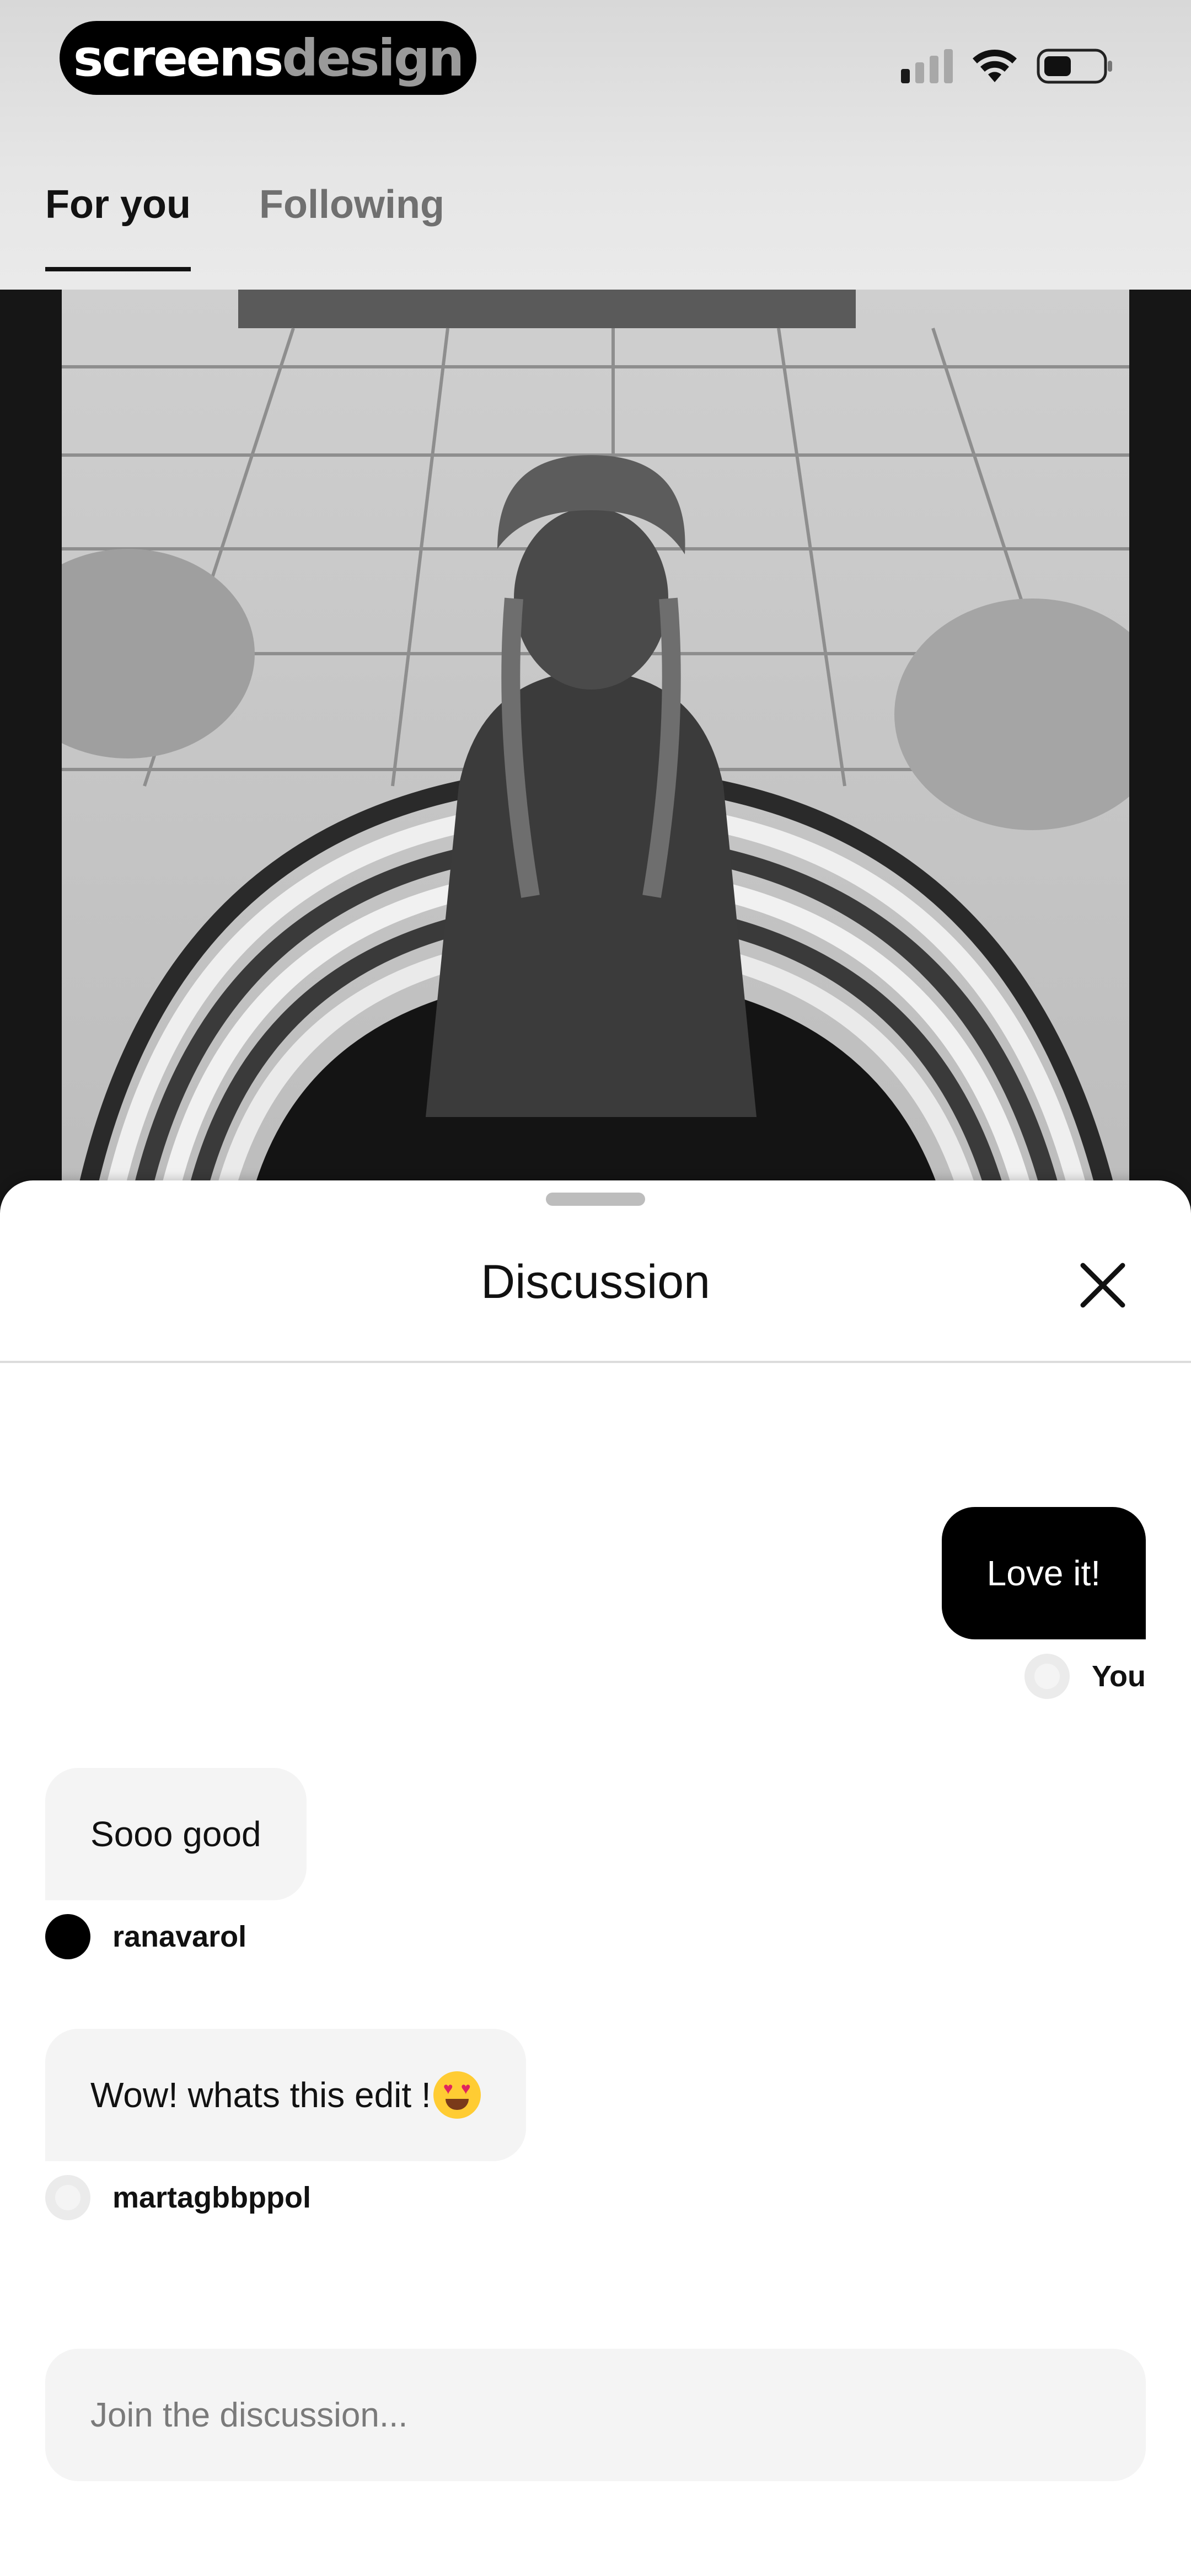 The image size is (1191, 2576). I want to click on message-text: Wow! whats this edit !, so click(260, 2095).